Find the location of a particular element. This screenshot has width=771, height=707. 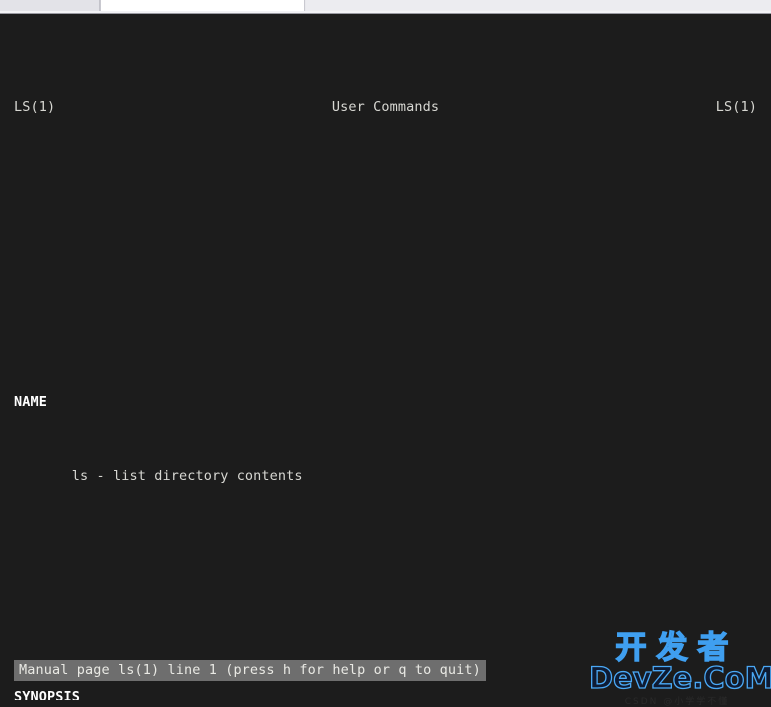

name-body: ls - list directory contents is located at coordinates (385, 476).